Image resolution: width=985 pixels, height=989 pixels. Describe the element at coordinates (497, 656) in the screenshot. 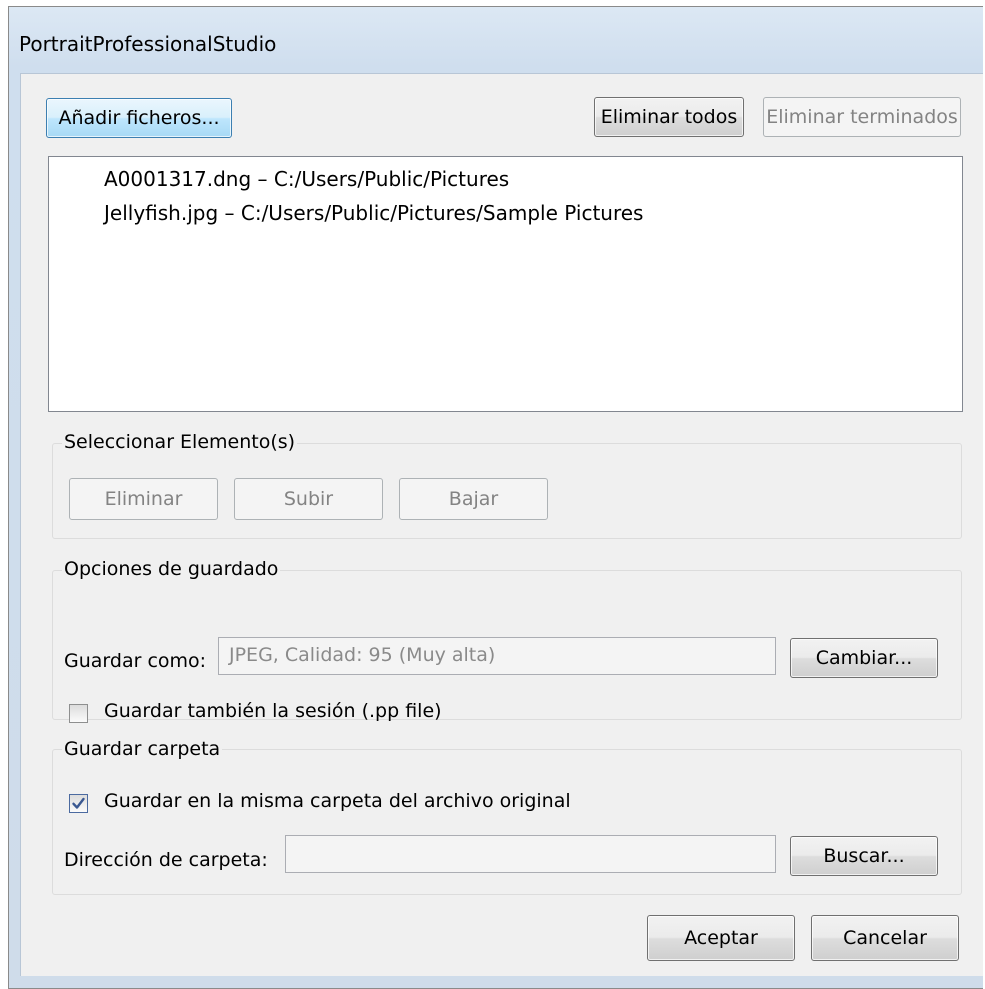

I see `save-as-field: JPEG, Calidad: 95 (Muy alta)` at that location.